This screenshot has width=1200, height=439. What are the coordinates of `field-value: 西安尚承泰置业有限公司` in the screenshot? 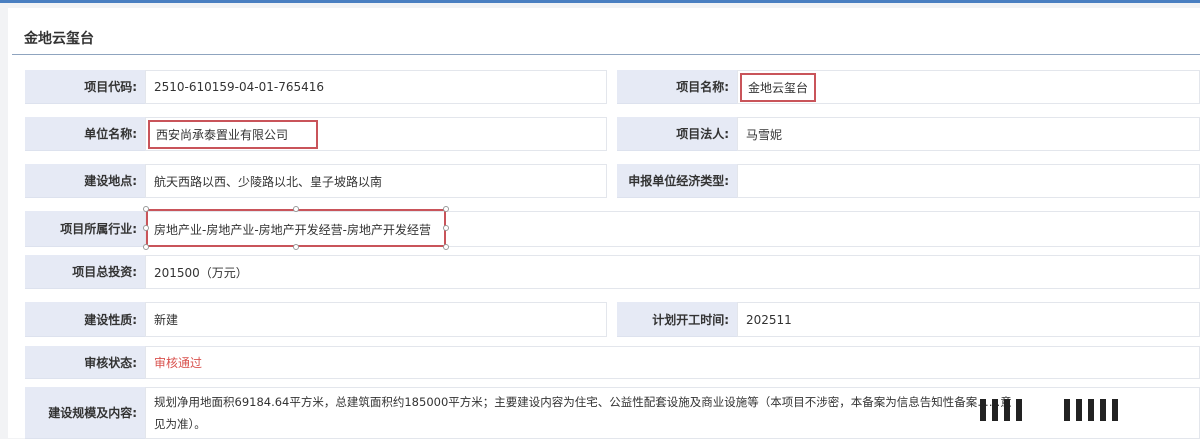 It's located at (376, 134).